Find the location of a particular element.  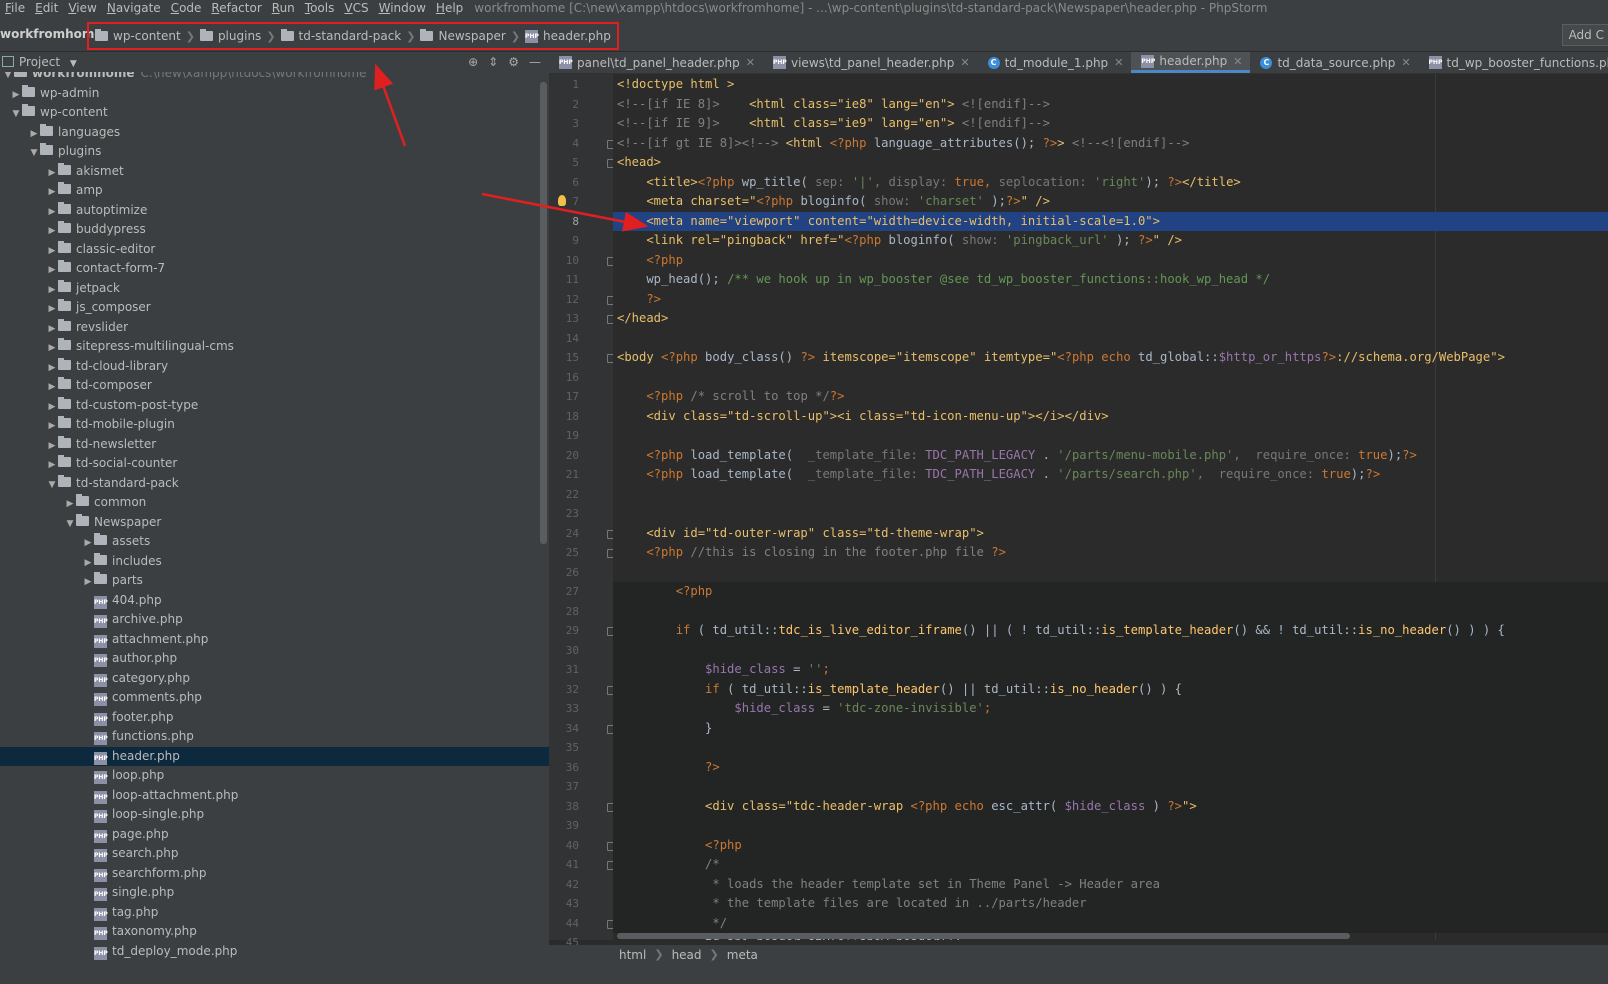

breadcrumb-td-standard-pack: td-standard-pack is located at coordinates (341, 36).